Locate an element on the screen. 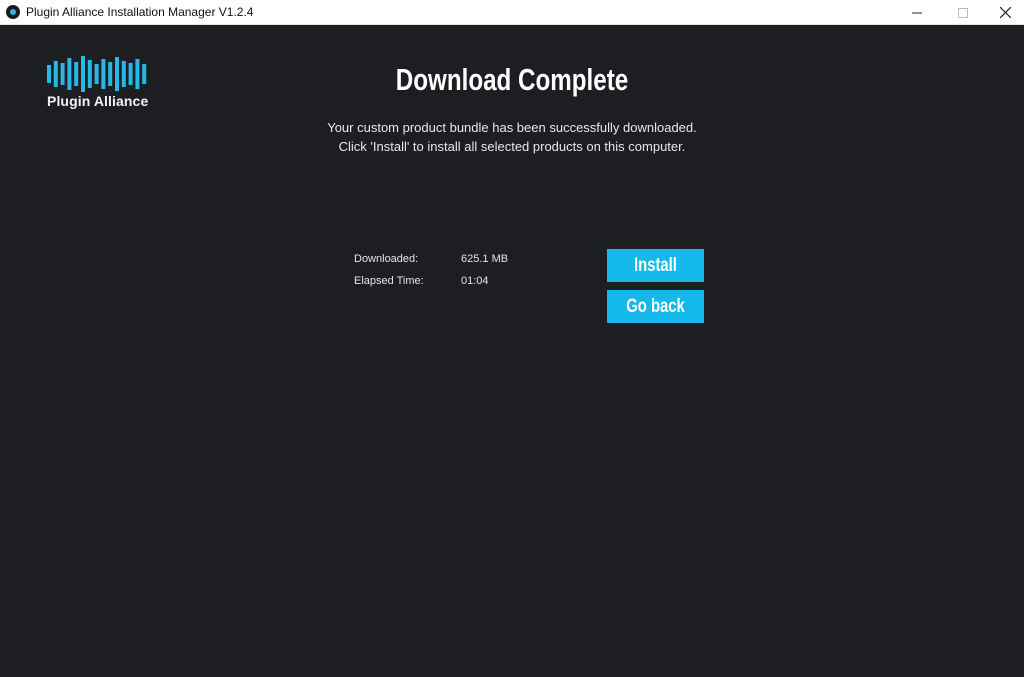 Image resolution: width=1024 pixels, height=677 pixels. elapsed-time-label: Elapsed Time: is located at coordinates (389, 281).